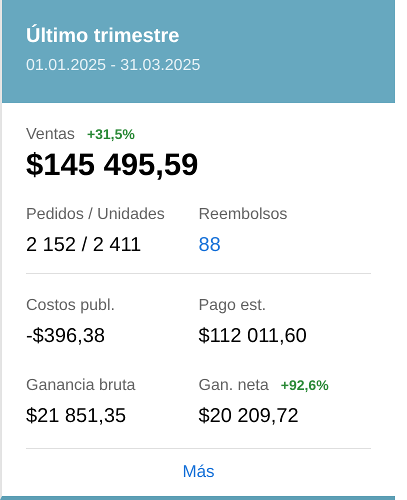  What do you see at coordinates (249, 416) in the screenshot?
I see `metric-value: $20 209,72` at bounding box center [249, 416].